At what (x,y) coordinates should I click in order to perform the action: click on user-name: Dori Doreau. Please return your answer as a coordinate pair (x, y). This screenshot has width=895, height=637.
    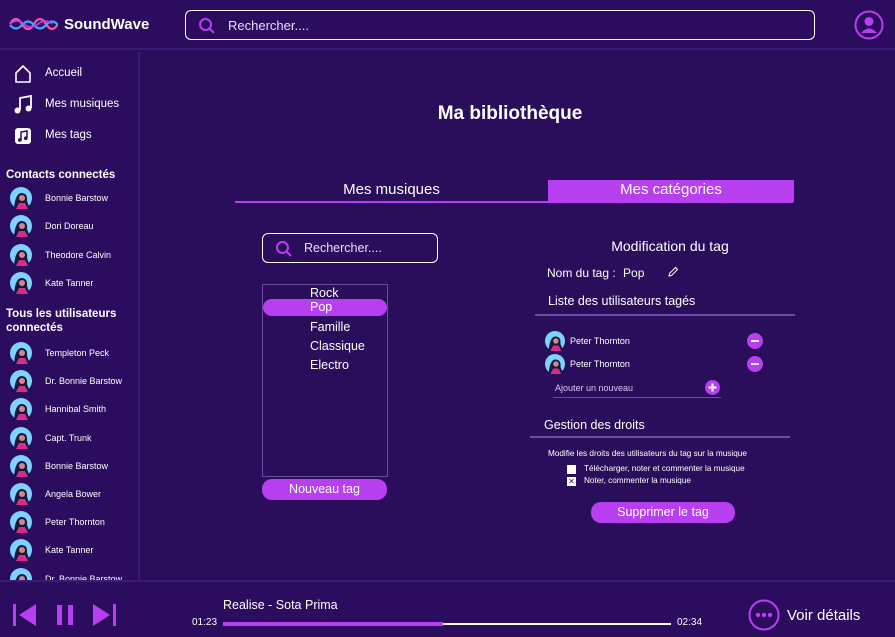
    Looking at the image, I should click on (69, 226).